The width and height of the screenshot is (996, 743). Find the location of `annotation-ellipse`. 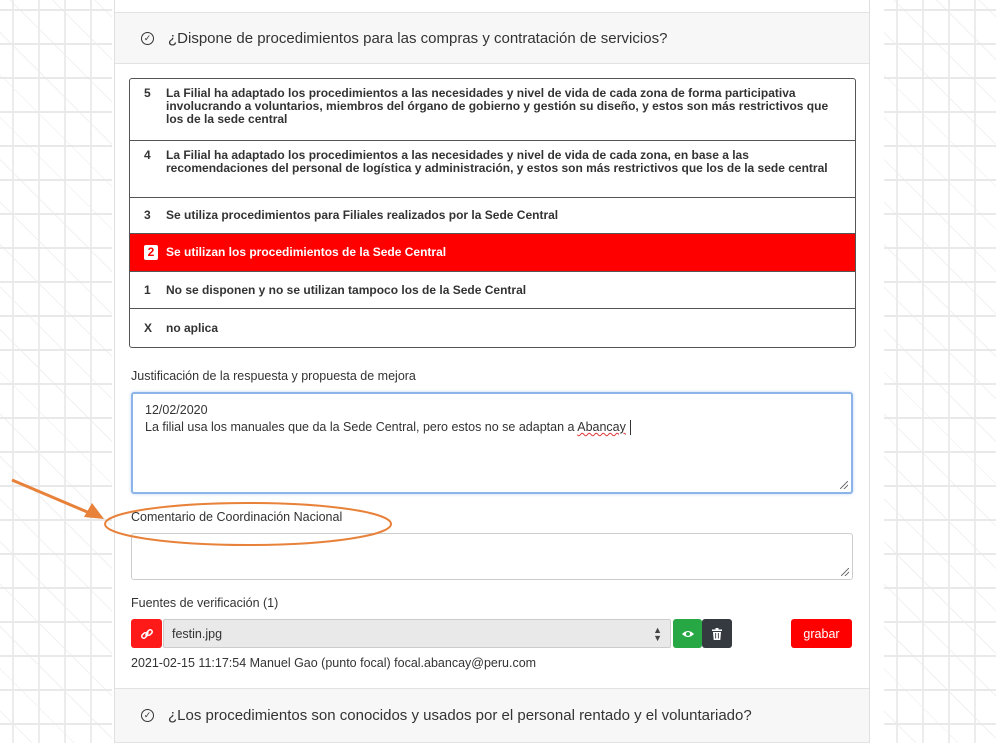

annotation-ellipse is located at coordinates (248, 524).